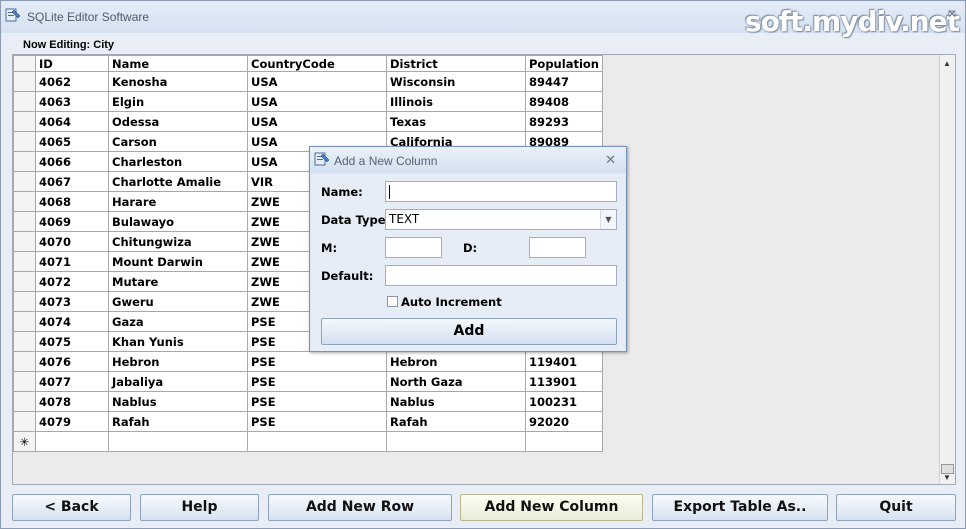 The image size is (966, 529). I want to click on new-cell-district, so click(456, 441).